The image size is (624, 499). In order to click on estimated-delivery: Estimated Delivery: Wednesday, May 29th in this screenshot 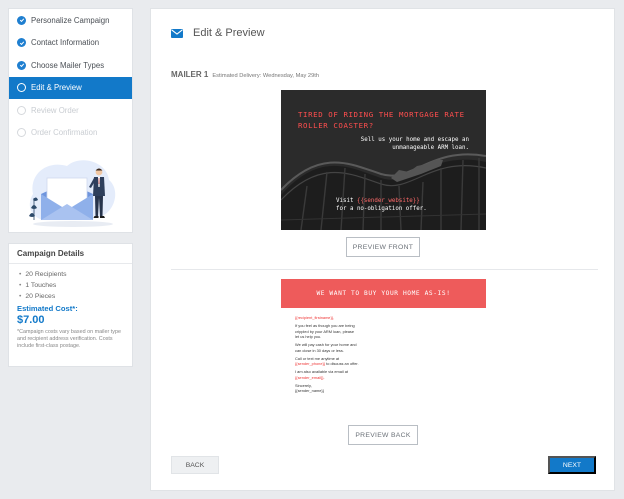, I will do `click(265, 76)`.